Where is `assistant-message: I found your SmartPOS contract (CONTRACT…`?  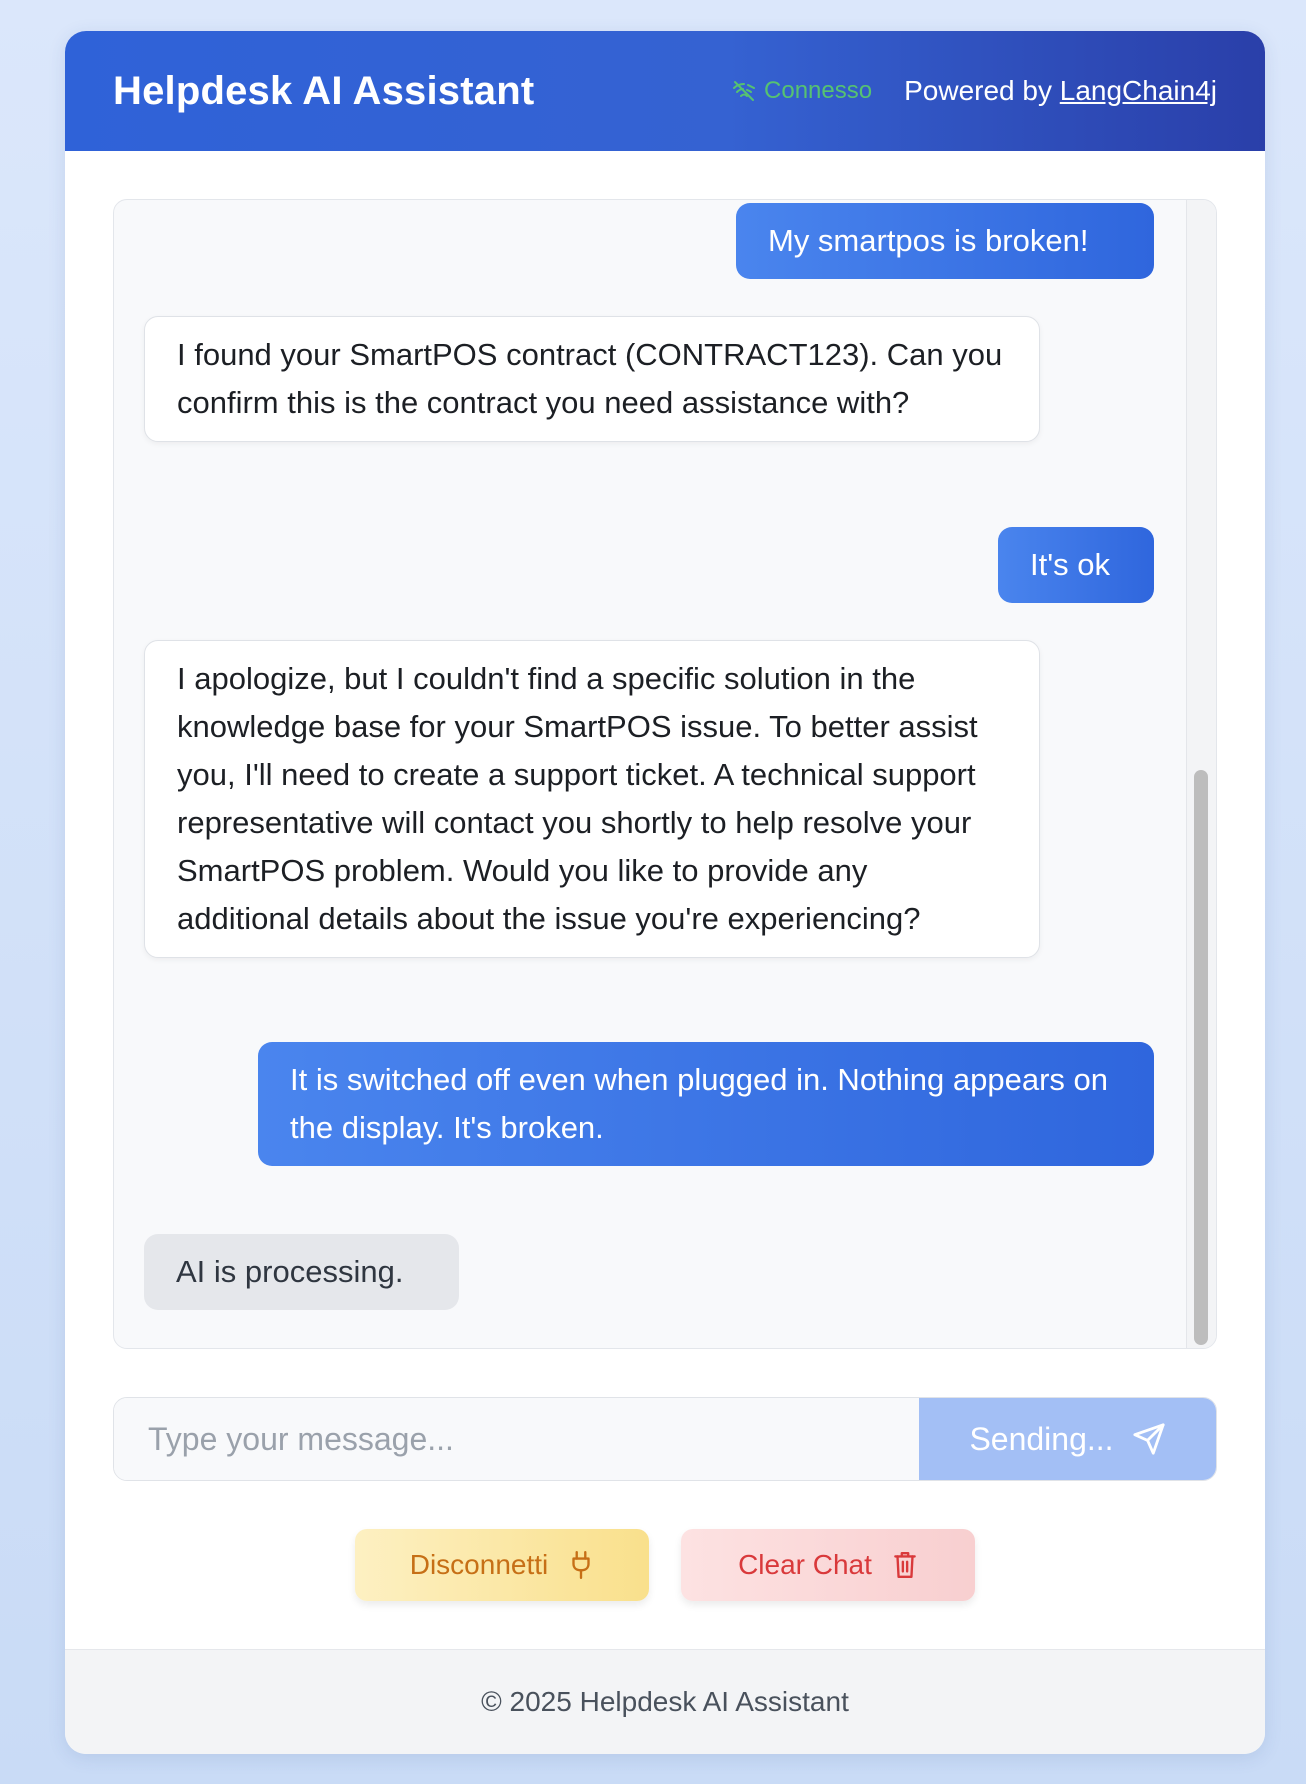
assistant-message: I found your SmartPOS contract (CONTRACT… is located at coordinates (592, 379).